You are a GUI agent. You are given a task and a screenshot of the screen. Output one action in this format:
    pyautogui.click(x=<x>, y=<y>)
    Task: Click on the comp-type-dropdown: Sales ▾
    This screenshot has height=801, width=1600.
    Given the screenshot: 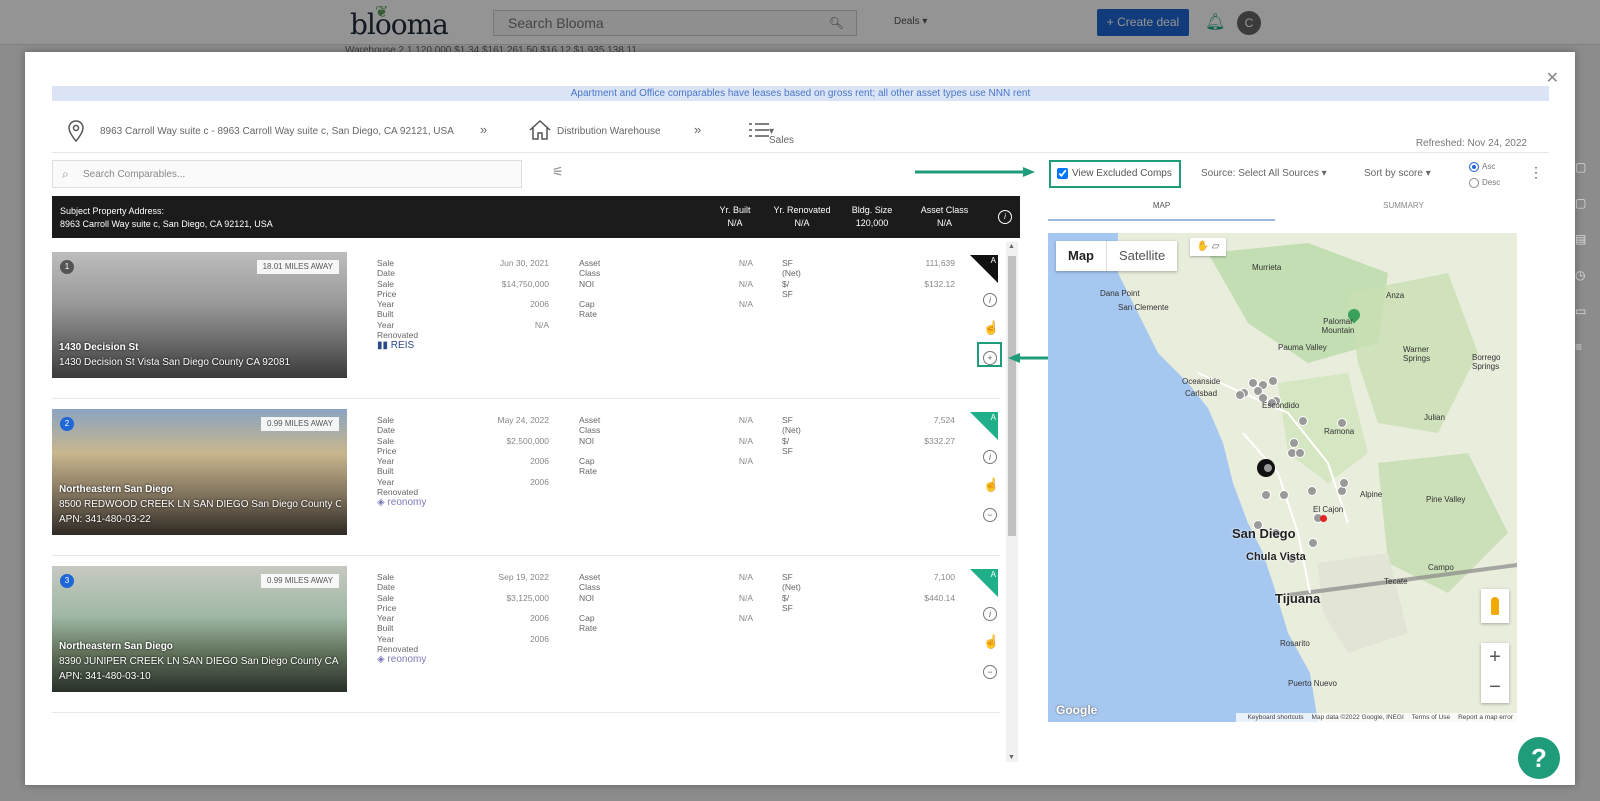 What is the action you would take?
    pyautogui.click(x=781, y=136)
    